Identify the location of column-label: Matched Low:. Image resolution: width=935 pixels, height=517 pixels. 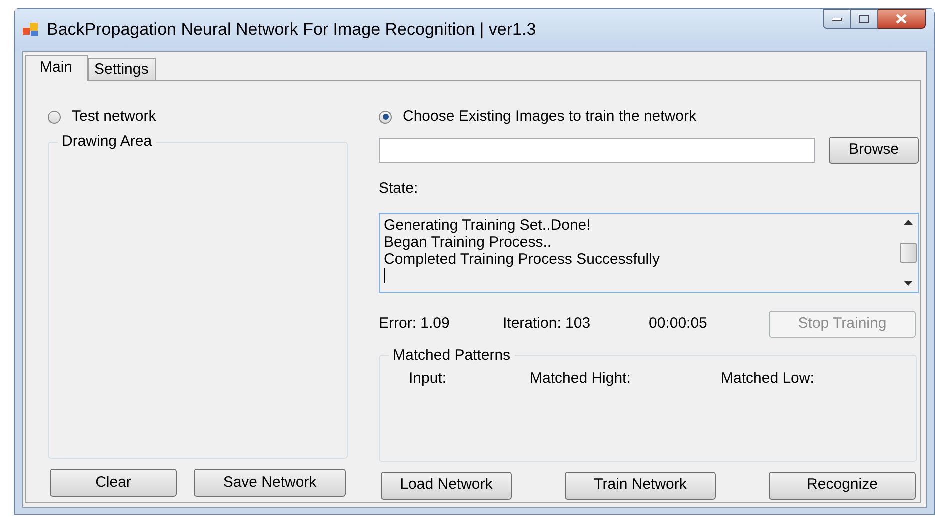
(767, 378).